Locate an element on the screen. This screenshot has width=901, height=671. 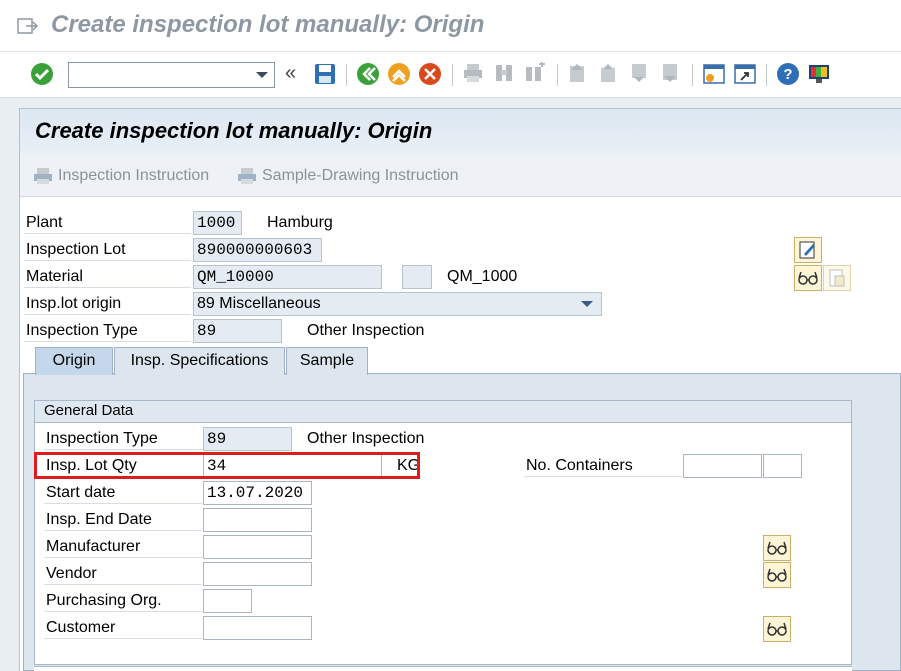
vendor-display-button is located at coordinates (777, 575).